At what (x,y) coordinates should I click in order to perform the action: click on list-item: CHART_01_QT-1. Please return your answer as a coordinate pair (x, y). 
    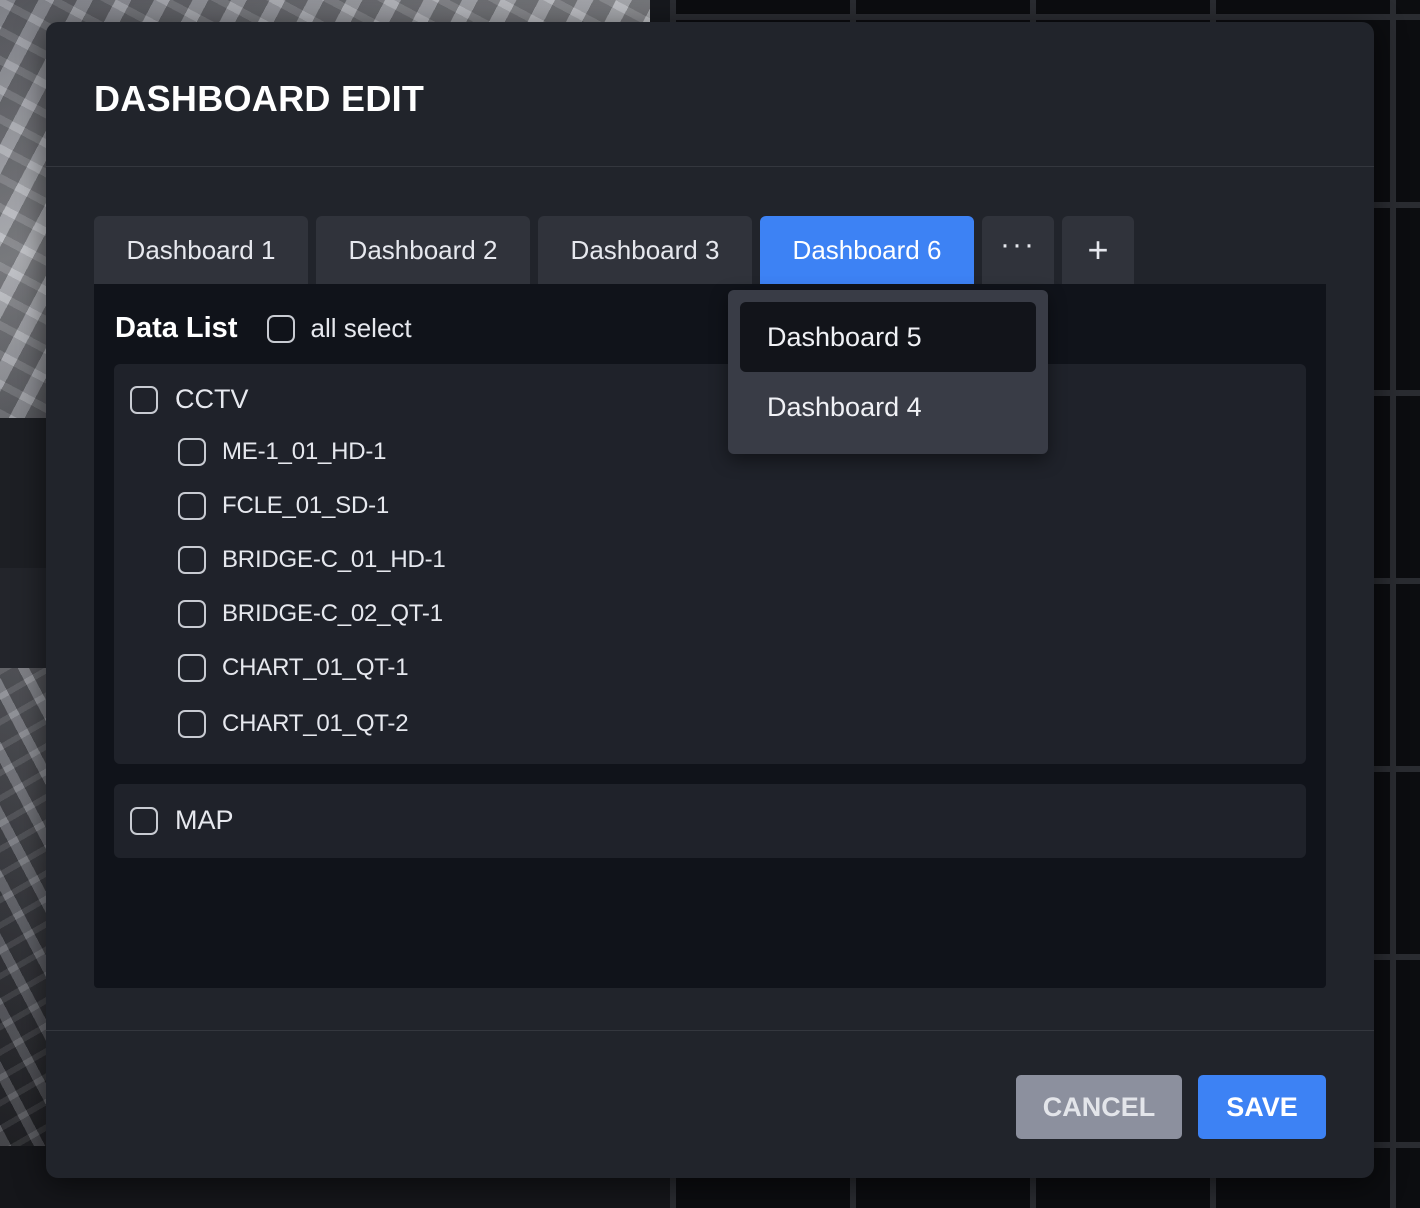
    Looking at the image, I should click on (293, 668).